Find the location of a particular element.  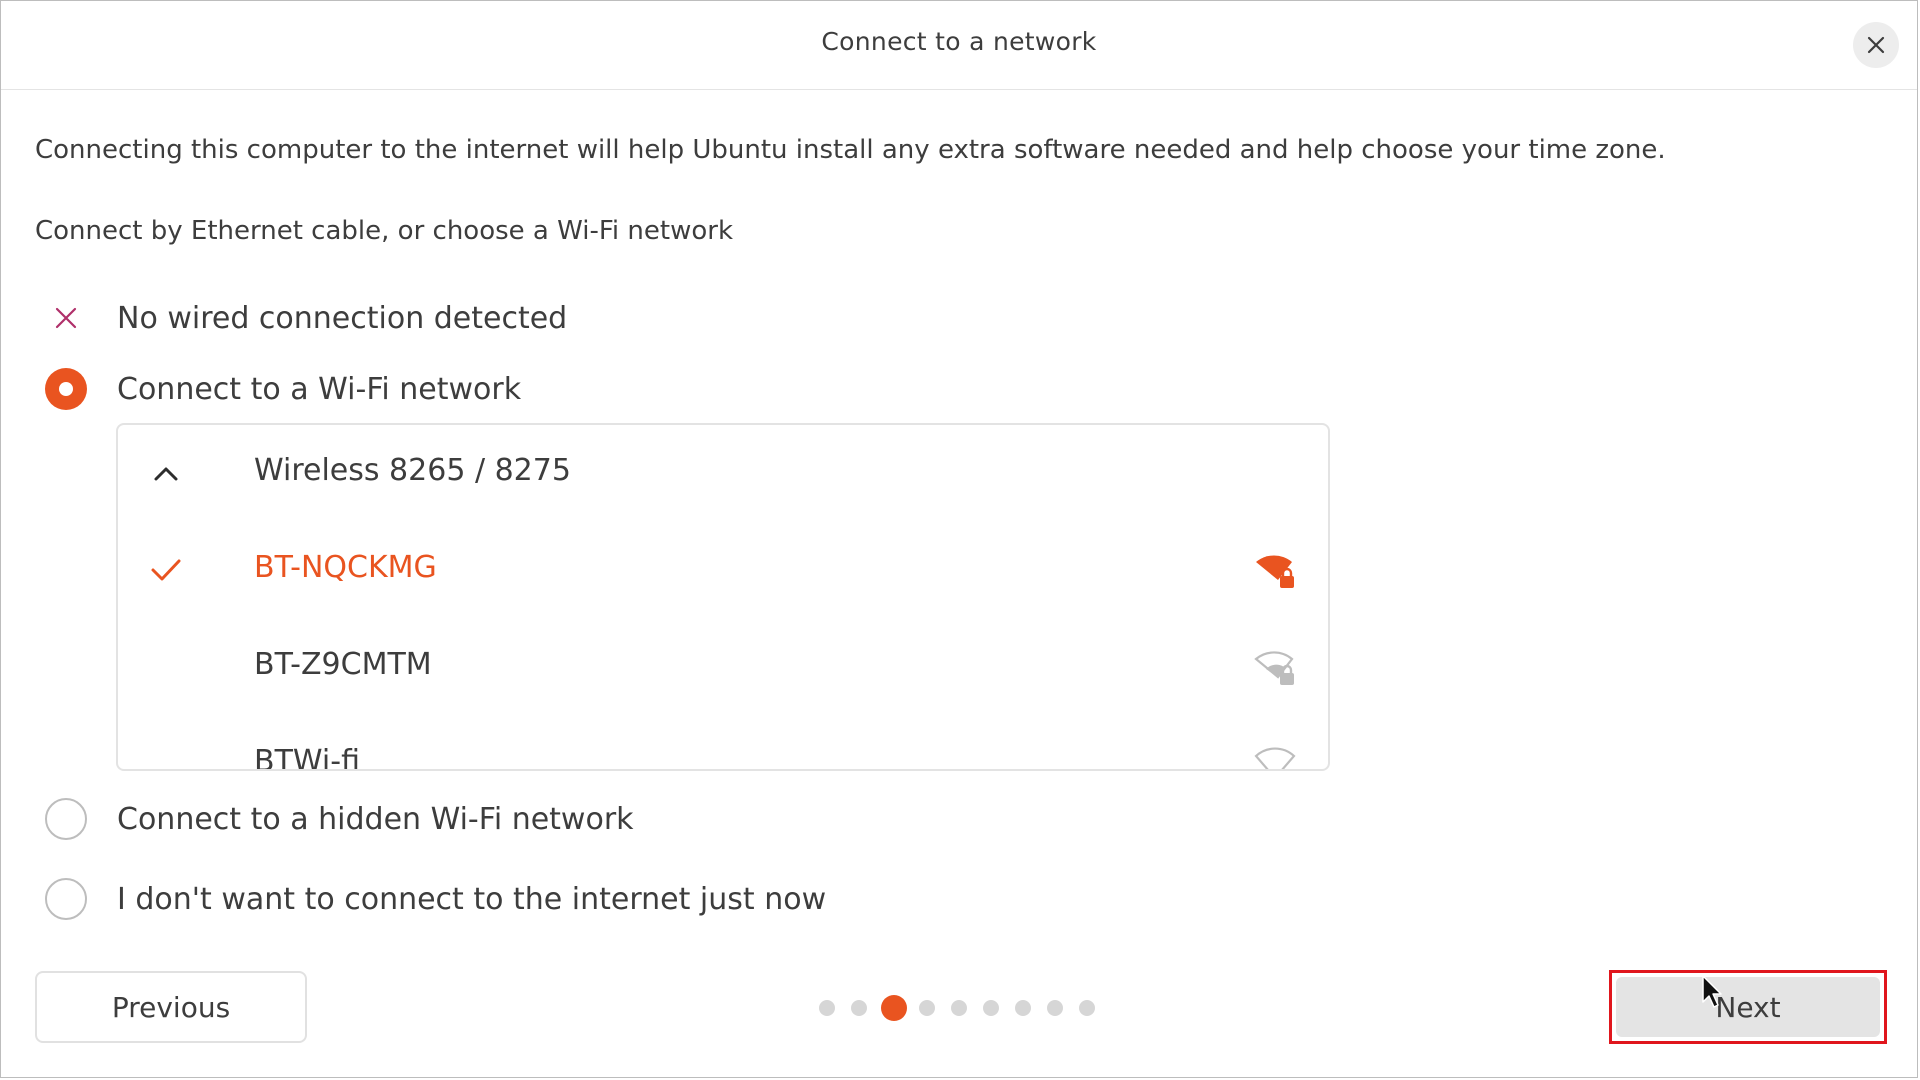

wired-status-row: No wired connection detected is located at coordinates (306, 318).